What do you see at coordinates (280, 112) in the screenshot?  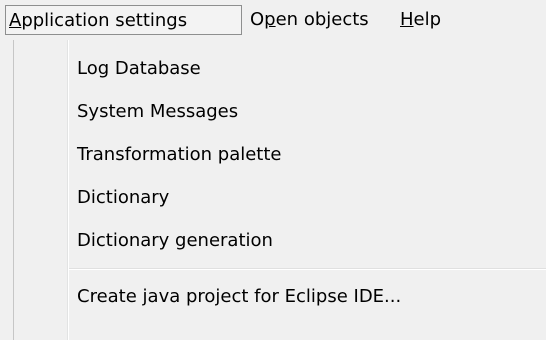 I see `menu-item-system-messages: System Messages` at bounding box center [280, 112].